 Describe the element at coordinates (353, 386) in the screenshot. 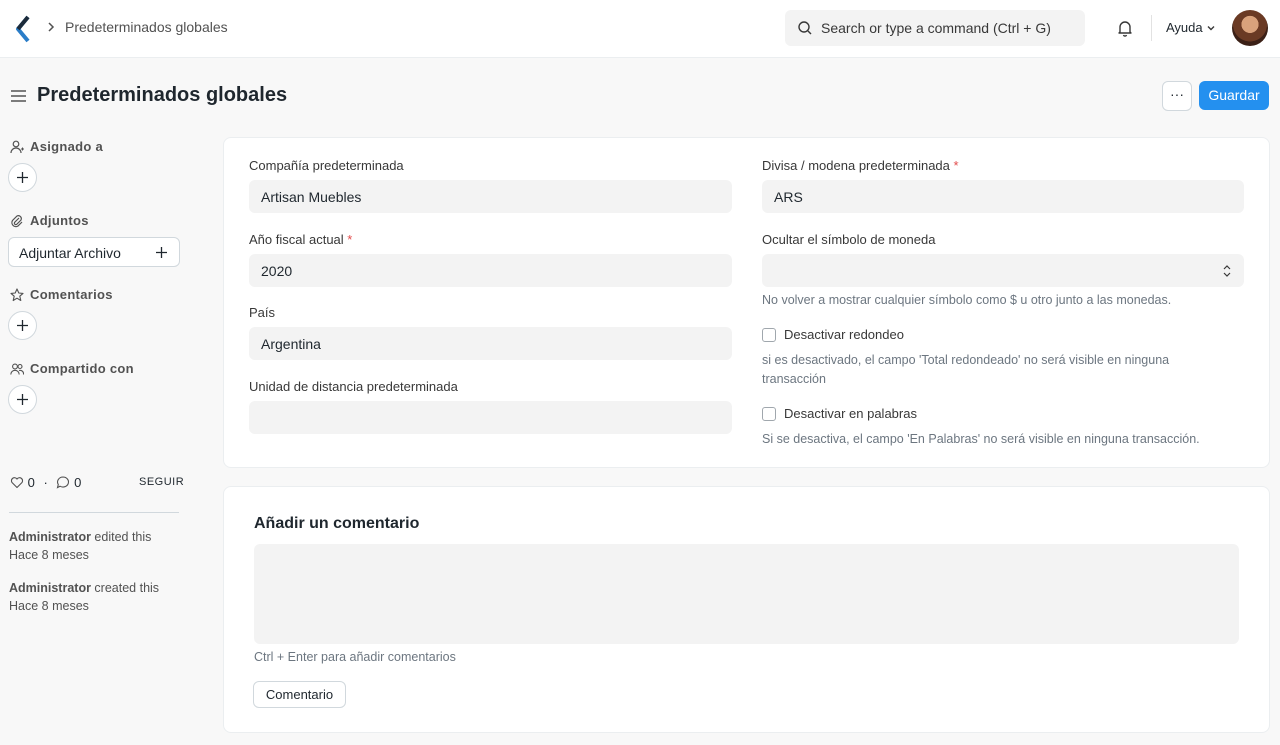

I see `distance-unit-label: Unidad de distancia predeterminada` at that location.